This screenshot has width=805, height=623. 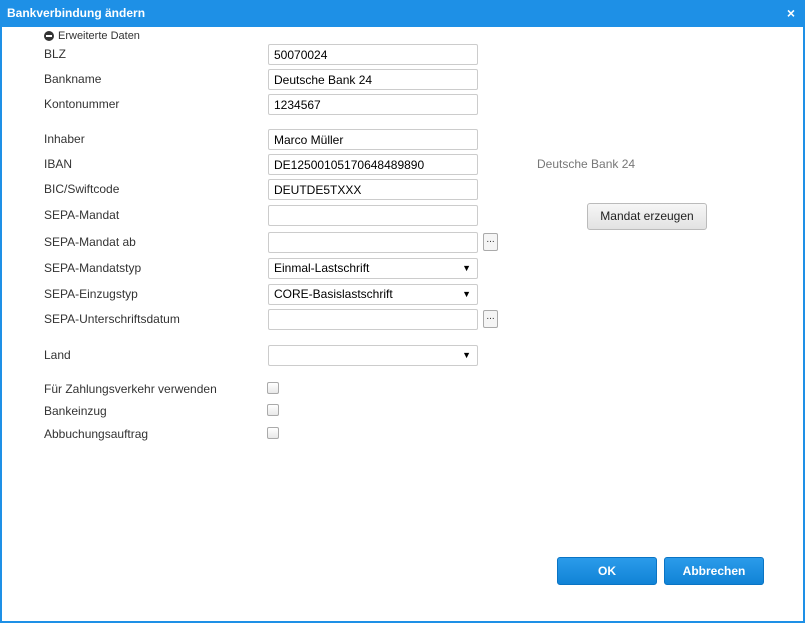 I want to click on sepa-mandatstyp-value: Einmal-Lastschrift, so click(x=322, y=268).